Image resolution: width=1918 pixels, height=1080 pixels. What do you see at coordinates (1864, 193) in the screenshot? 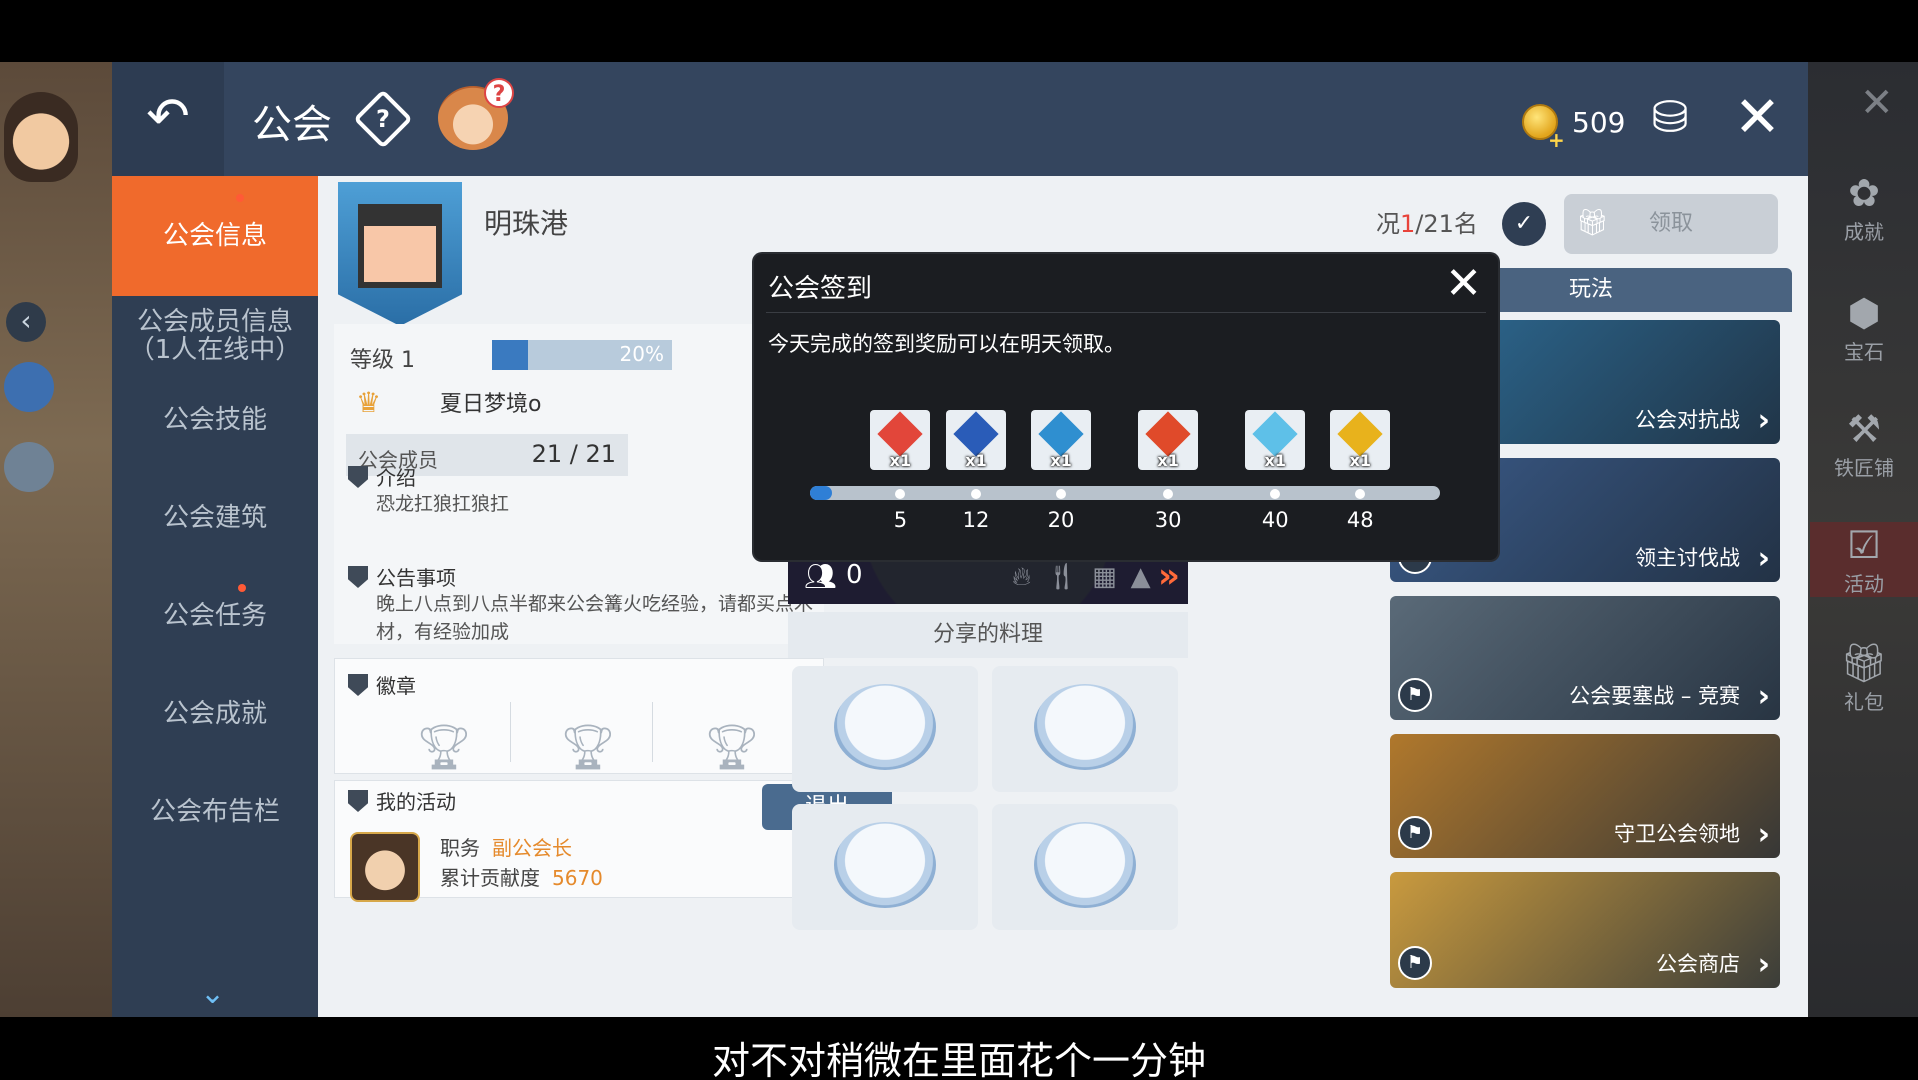
I see `achievement-icon: ✿` at bounding box center [1864, 193].